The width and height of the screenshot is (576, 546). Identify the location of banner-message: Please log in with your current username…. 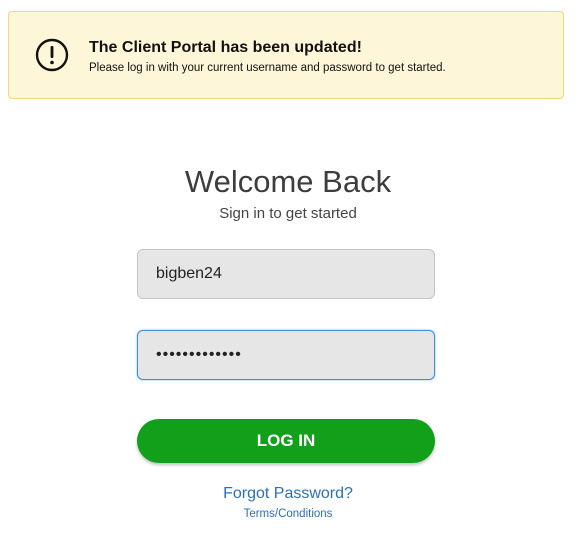
(267, 68).